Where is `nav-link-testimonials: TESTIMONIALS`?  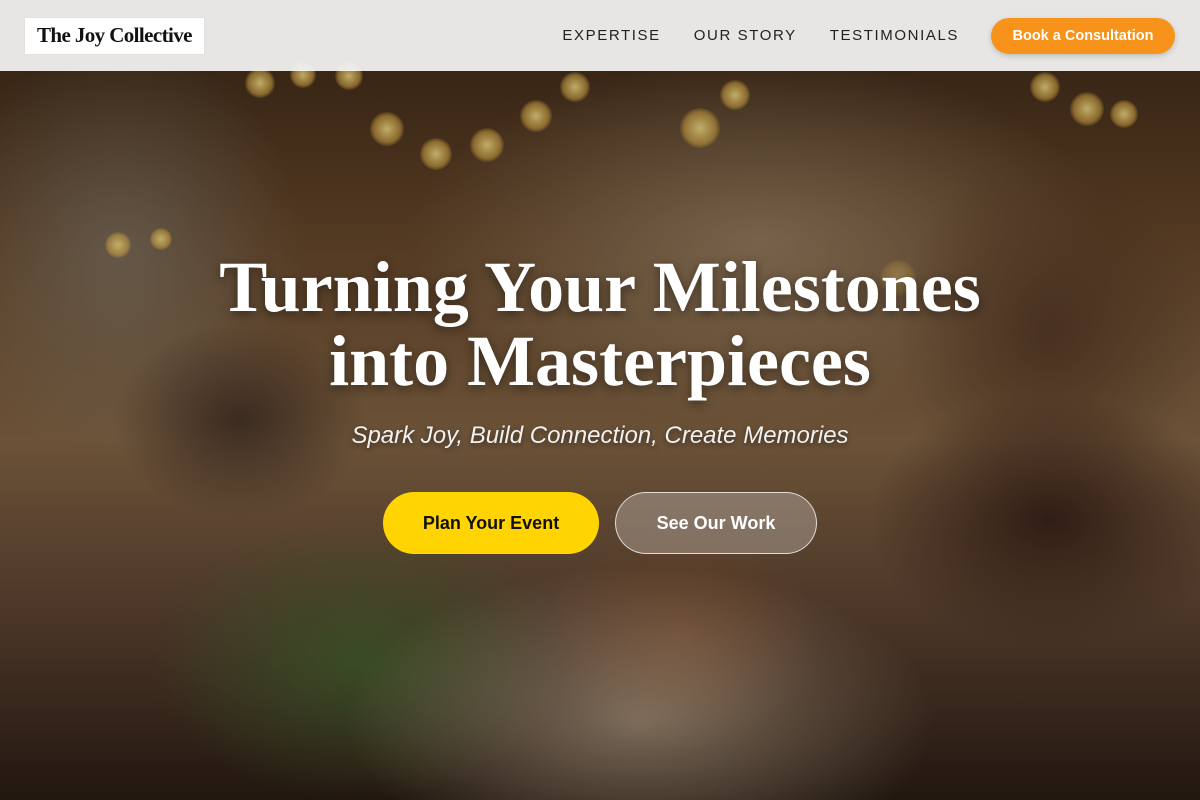 nav-link-testimonials: TESTIMONIALS is located at coordinates (894, 35).